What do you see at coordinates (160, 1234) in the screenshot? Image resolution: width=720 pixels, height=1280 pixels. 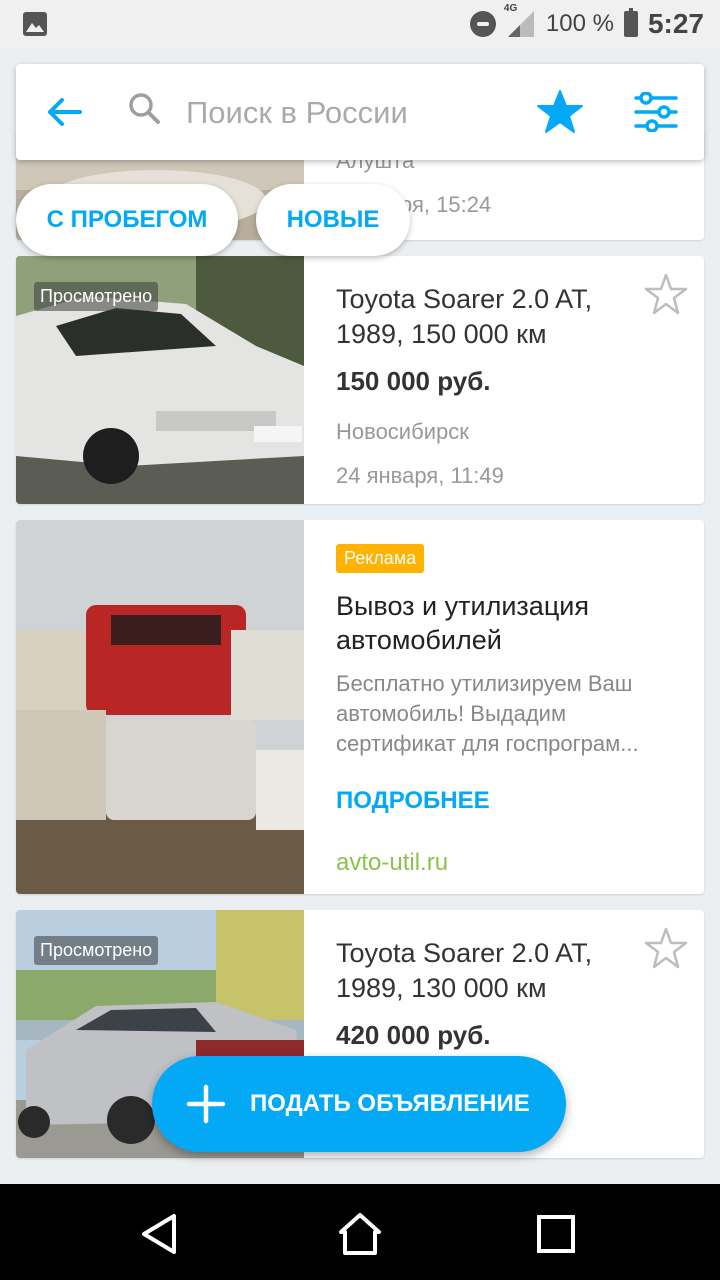 I see `nav-back-icon` at bounding box center [160, 1234].